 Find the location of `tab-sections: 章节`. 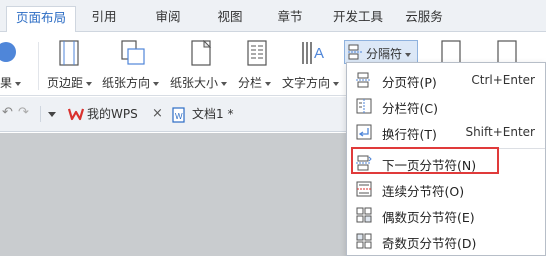

tab-sections: 章节 is located at coordinates (290, 19).